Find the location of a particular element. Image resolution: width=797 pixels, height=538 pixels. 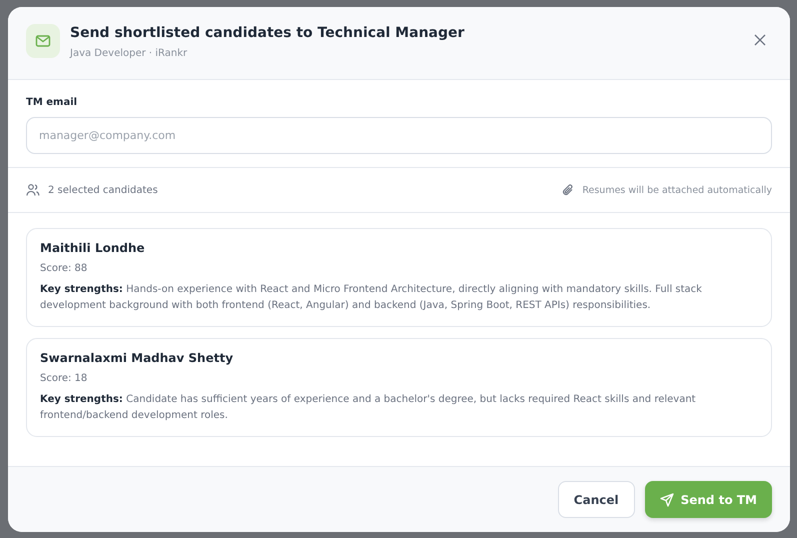

key-strengths: Key strengths: Hands-on experience with React and Micro Frontend Architecture, directly aligning with mandatory skills. Full stack development background with both frontend (React, Angular) and backend (Java, Spring Boot, REST APIs) responsibilities. is located at coordinates (371, 298).